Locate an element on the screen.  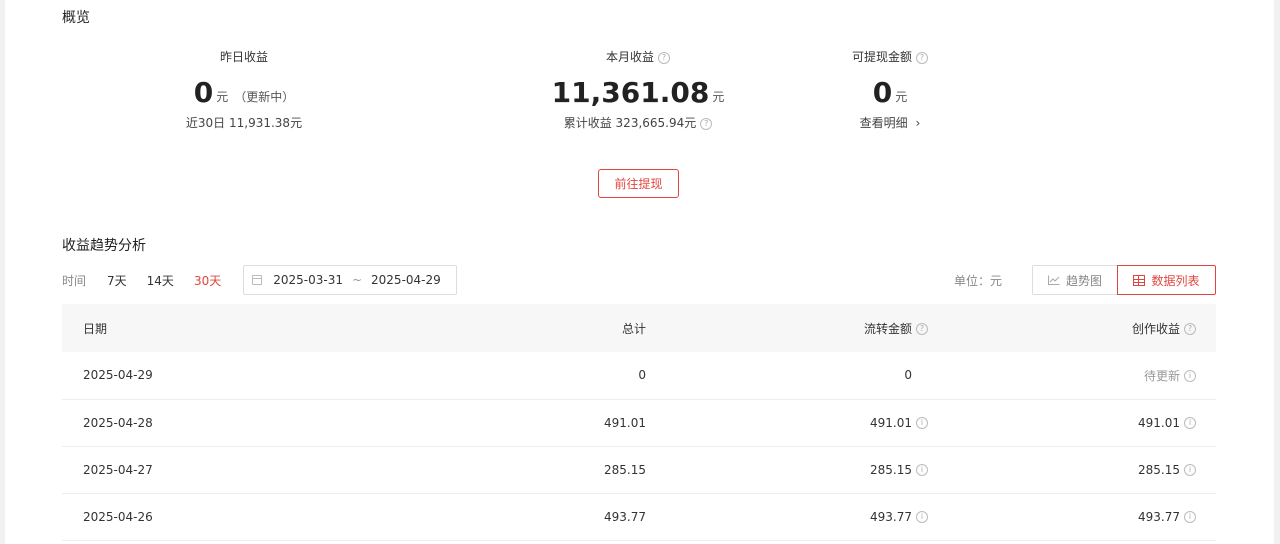
cell-total: 285.15 is located at coordinates (504, 470).